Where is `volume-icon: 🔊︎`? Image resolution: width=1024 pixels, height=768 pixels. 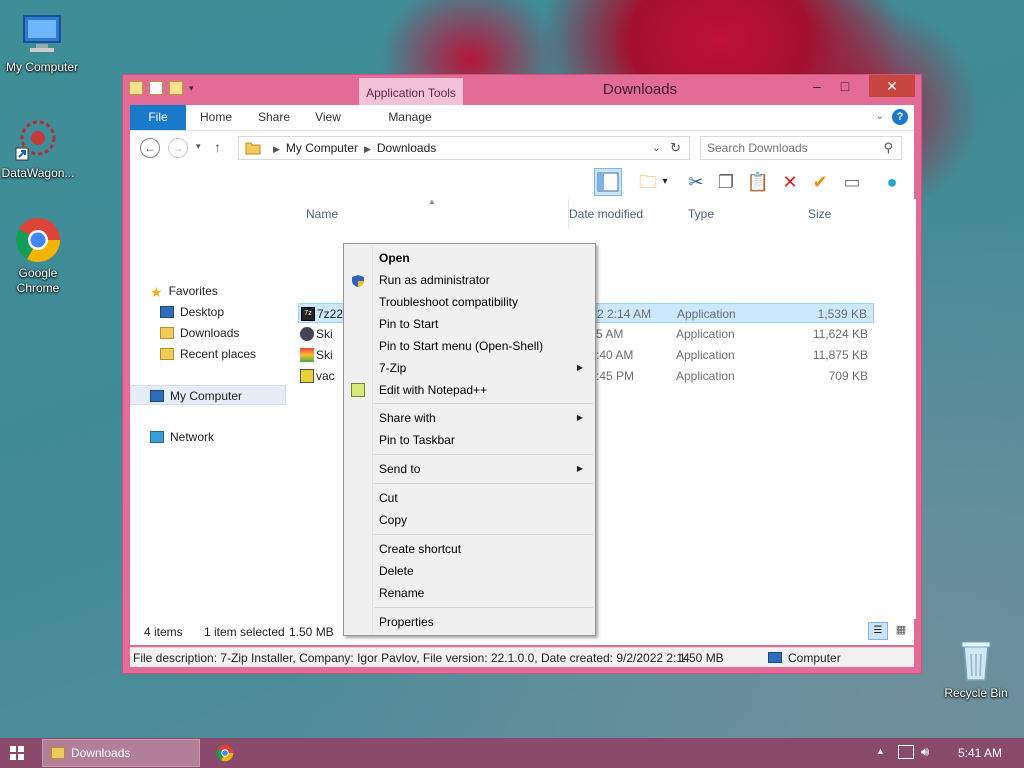
volume-icon: 🔊︎ is located at coordinates (925, 752).